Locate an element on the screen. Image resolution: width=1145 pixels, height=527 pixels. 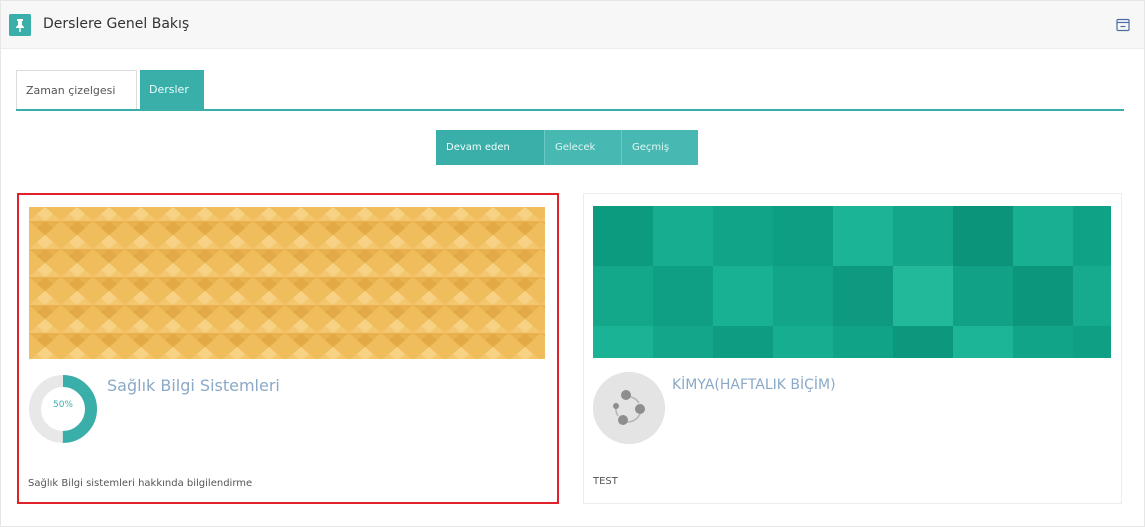
block-header: Derslere Genel Bakış is located at coordinates (572, 25).